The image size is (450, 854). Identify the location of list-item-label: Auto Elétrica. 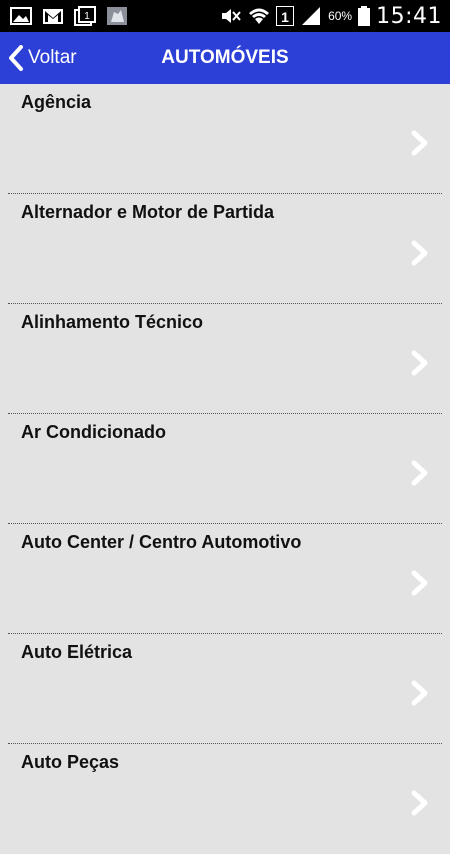
(77, 652).